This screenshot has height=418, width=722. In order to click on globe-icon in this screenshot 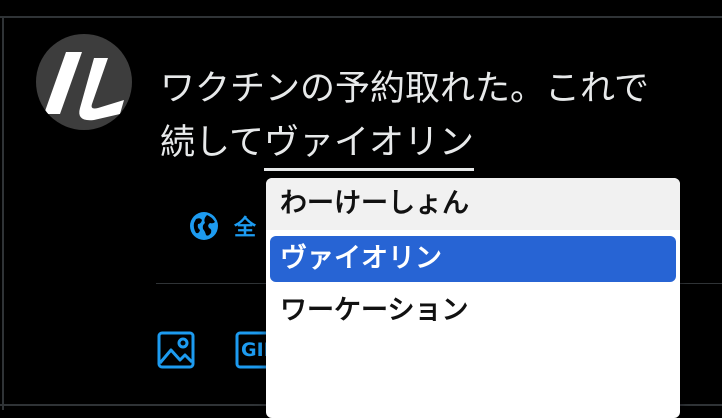, I will do `click(204, 226)`.